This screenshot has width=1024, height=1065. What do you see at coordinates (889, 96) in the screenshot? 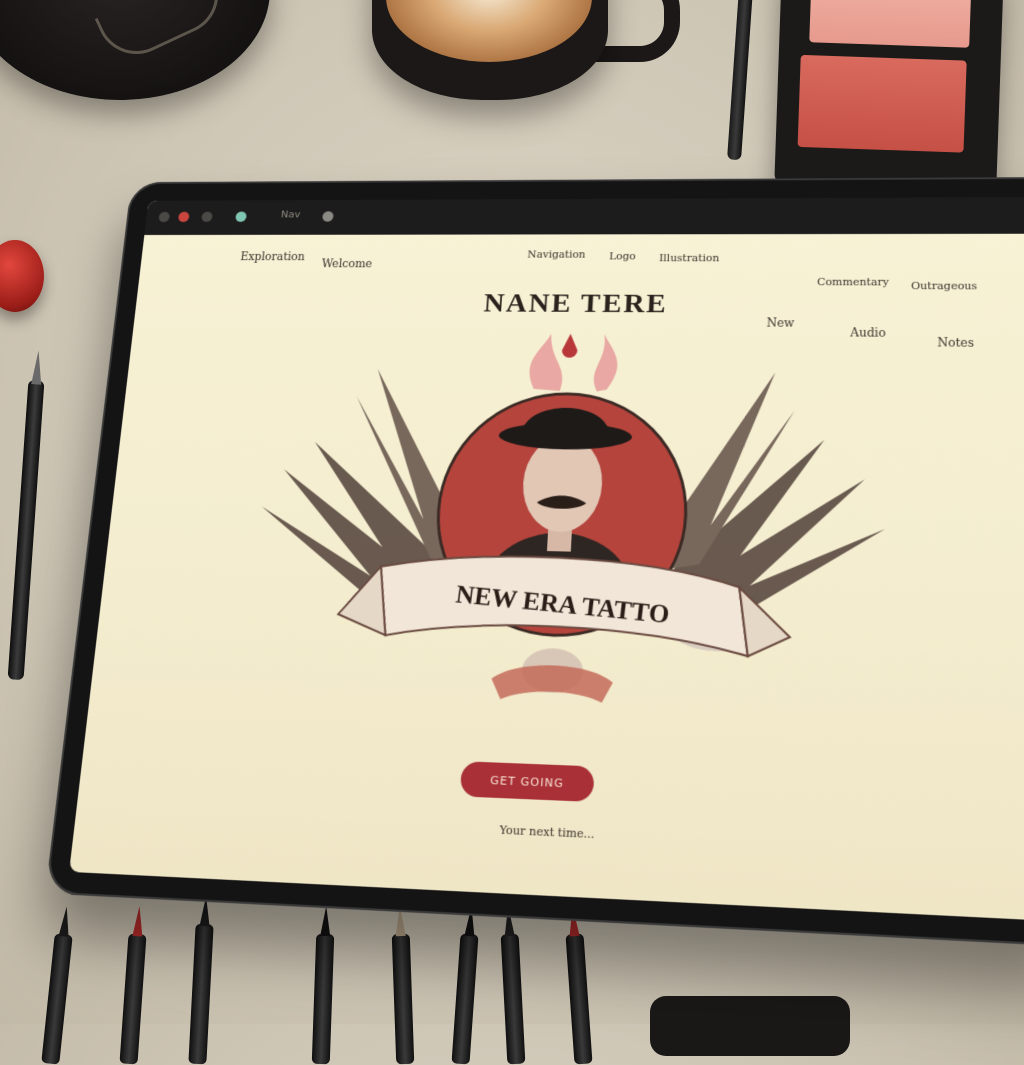
I see `blush-palette` at bounding box center [889, 96].